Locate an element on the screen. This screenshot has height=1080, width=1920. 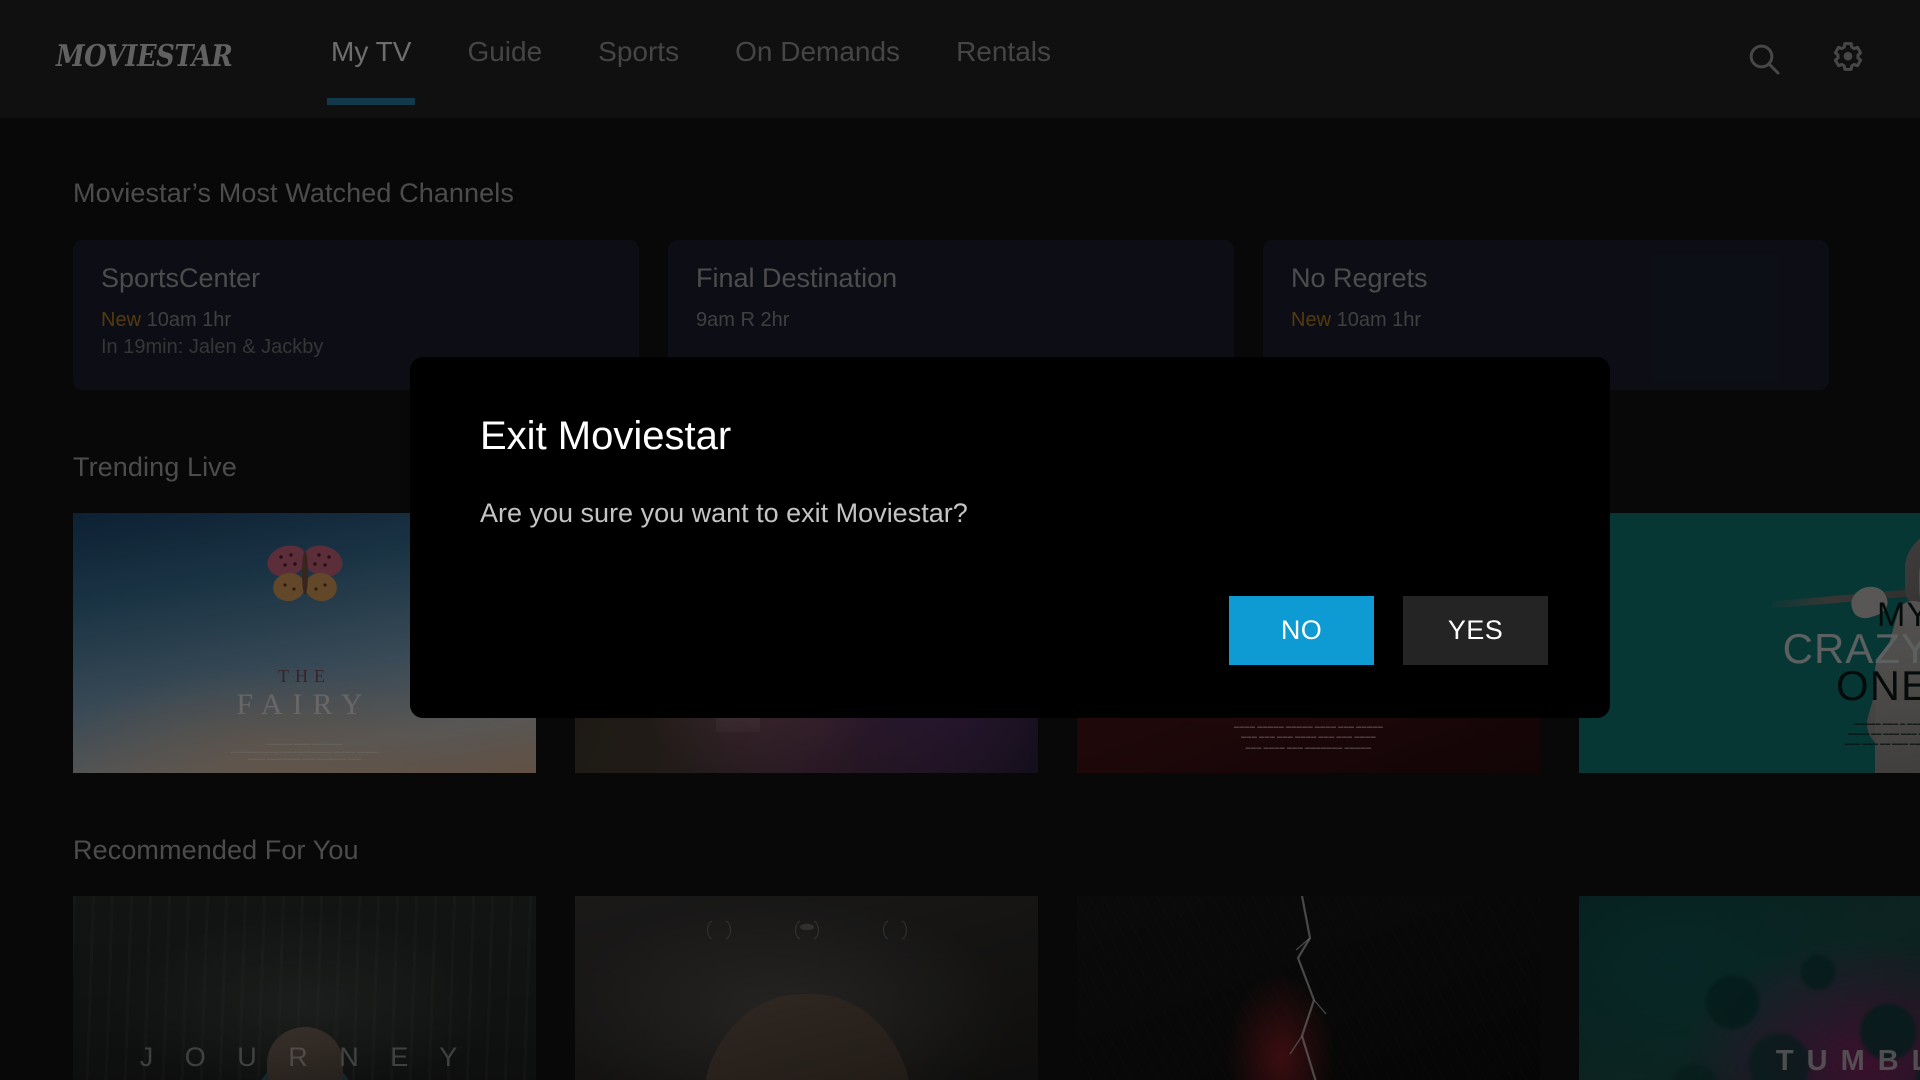
dialog-button-group: NO YES is located at coordinates (1388, 630).